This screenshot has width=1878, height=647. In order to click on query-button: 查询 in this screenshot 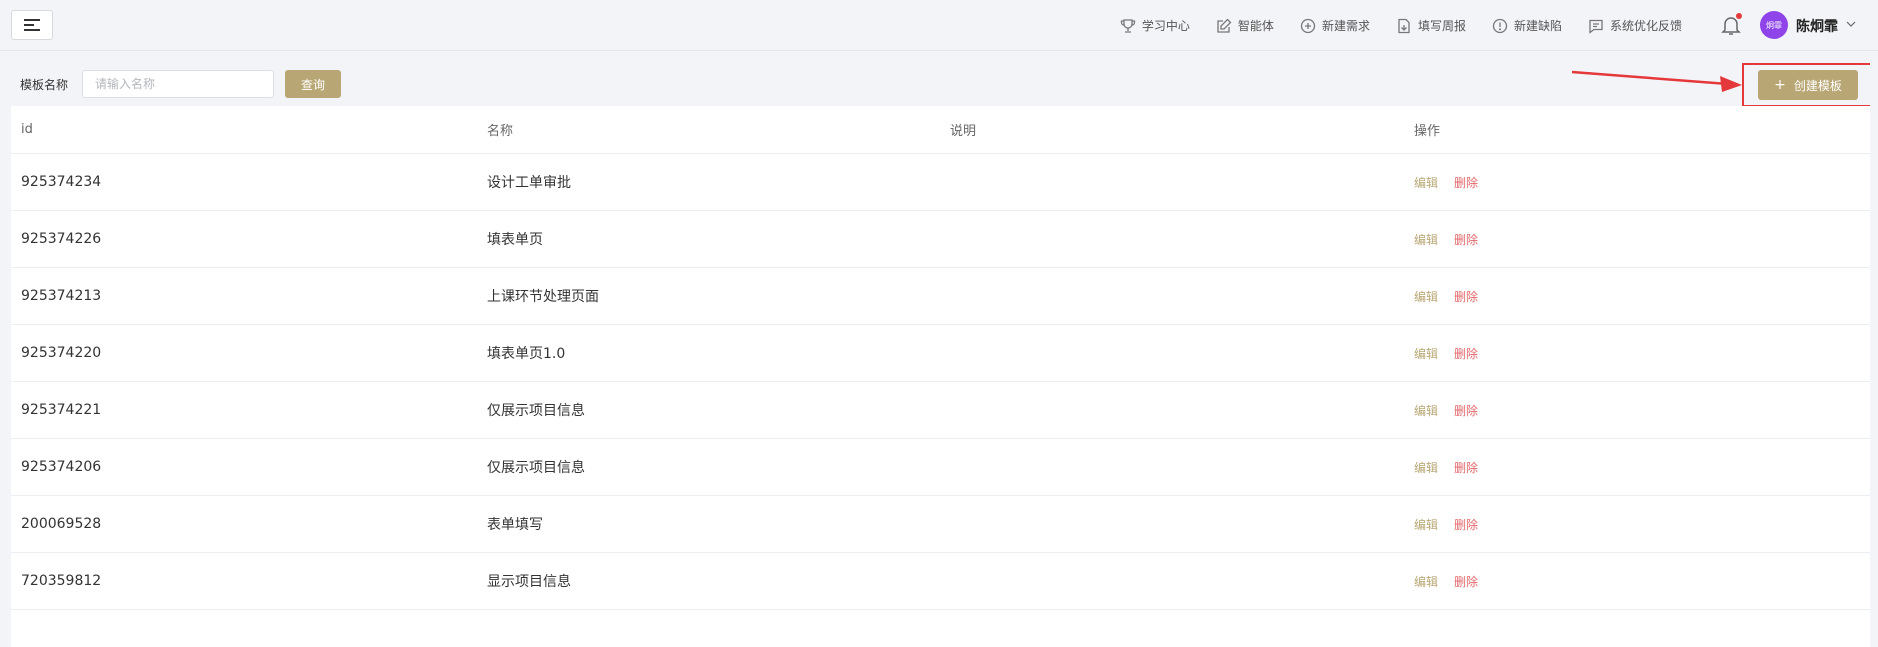, I will do `click(313, 84)`.